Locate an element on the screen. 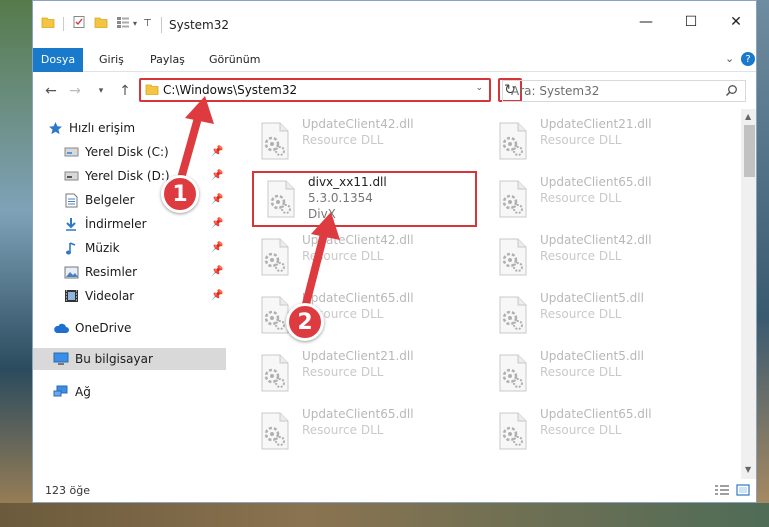 The width and height of the screenshot is (769, 527). desktop-background-right is located at coordinates (763, 263).